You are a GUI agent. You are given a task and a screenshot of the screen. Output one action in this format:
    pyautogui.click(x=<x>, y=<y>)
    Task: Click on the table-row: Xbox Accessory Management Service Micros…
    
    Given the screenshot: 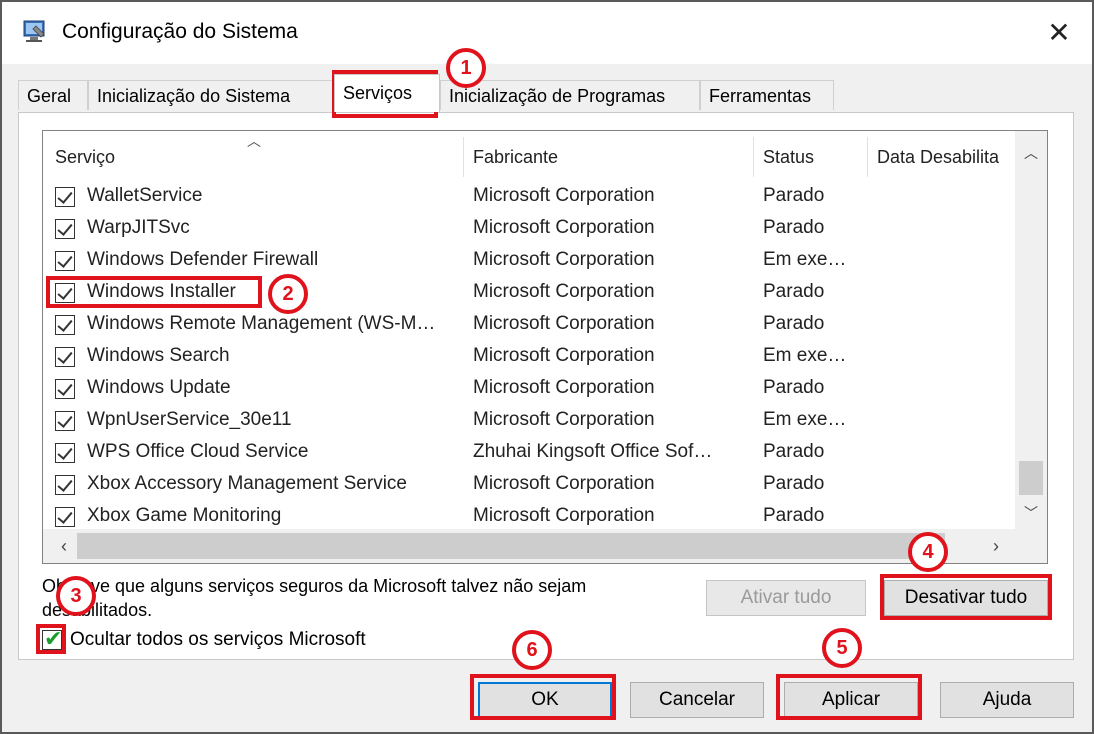 What is the action you would take?
    pyautogui.click(x=529, y=487)
    